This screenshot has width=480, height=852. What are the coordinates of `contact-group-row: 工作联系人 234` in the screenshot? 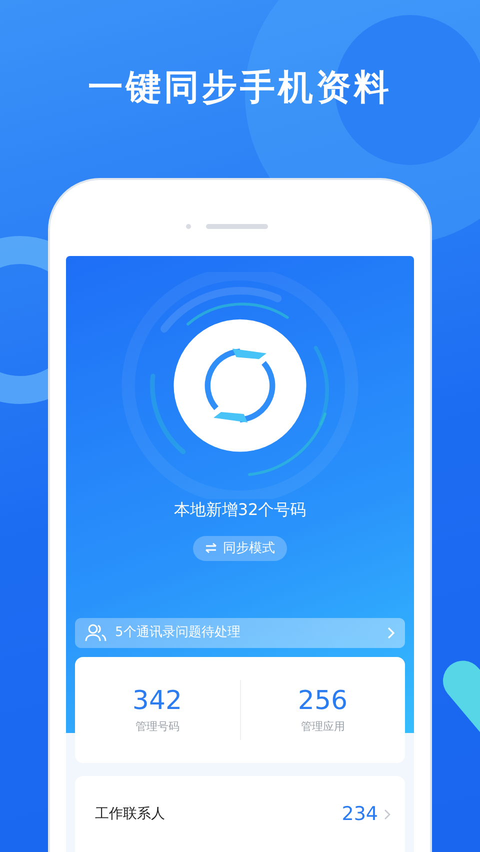 It's located at (240, 814).